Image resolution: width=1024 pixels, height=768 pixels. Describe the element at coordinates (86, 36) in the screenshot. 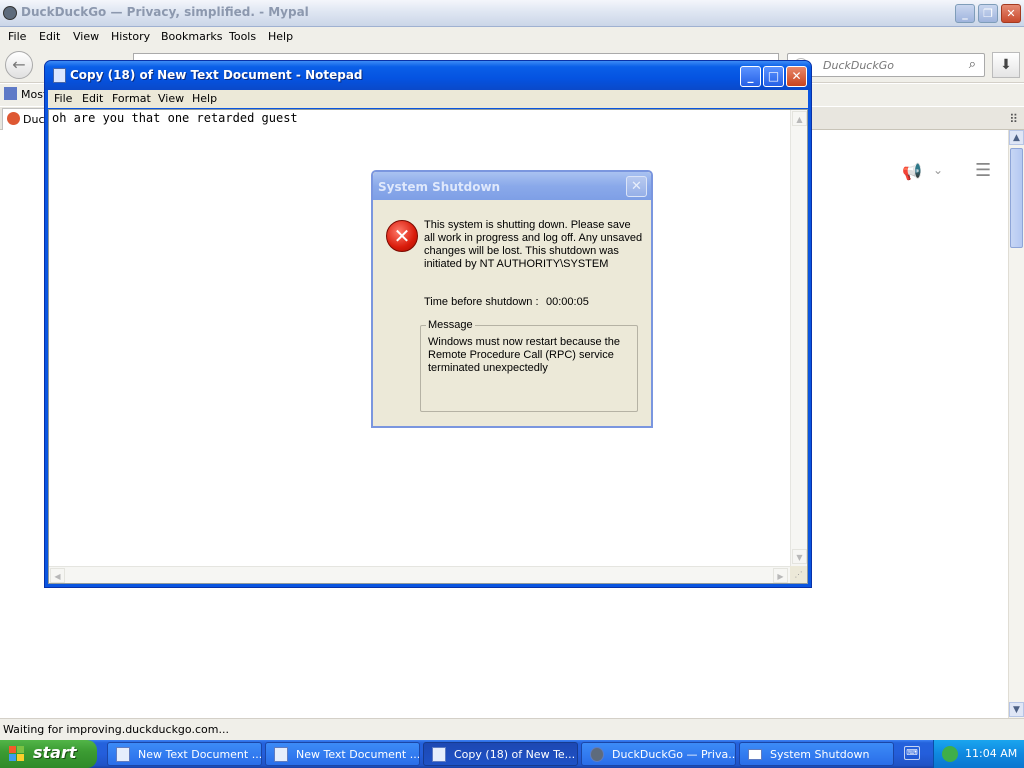

I see `menu-view: View` at that location.